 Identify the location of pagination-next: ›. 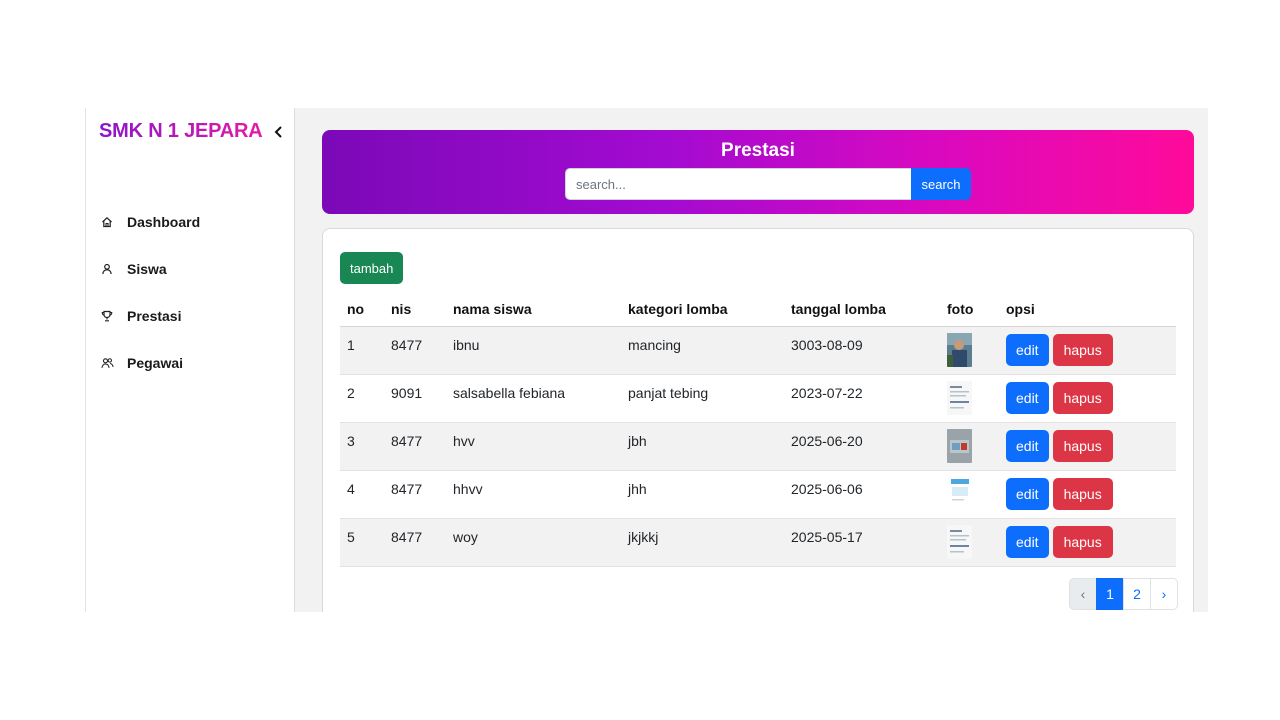
(1164, 594).